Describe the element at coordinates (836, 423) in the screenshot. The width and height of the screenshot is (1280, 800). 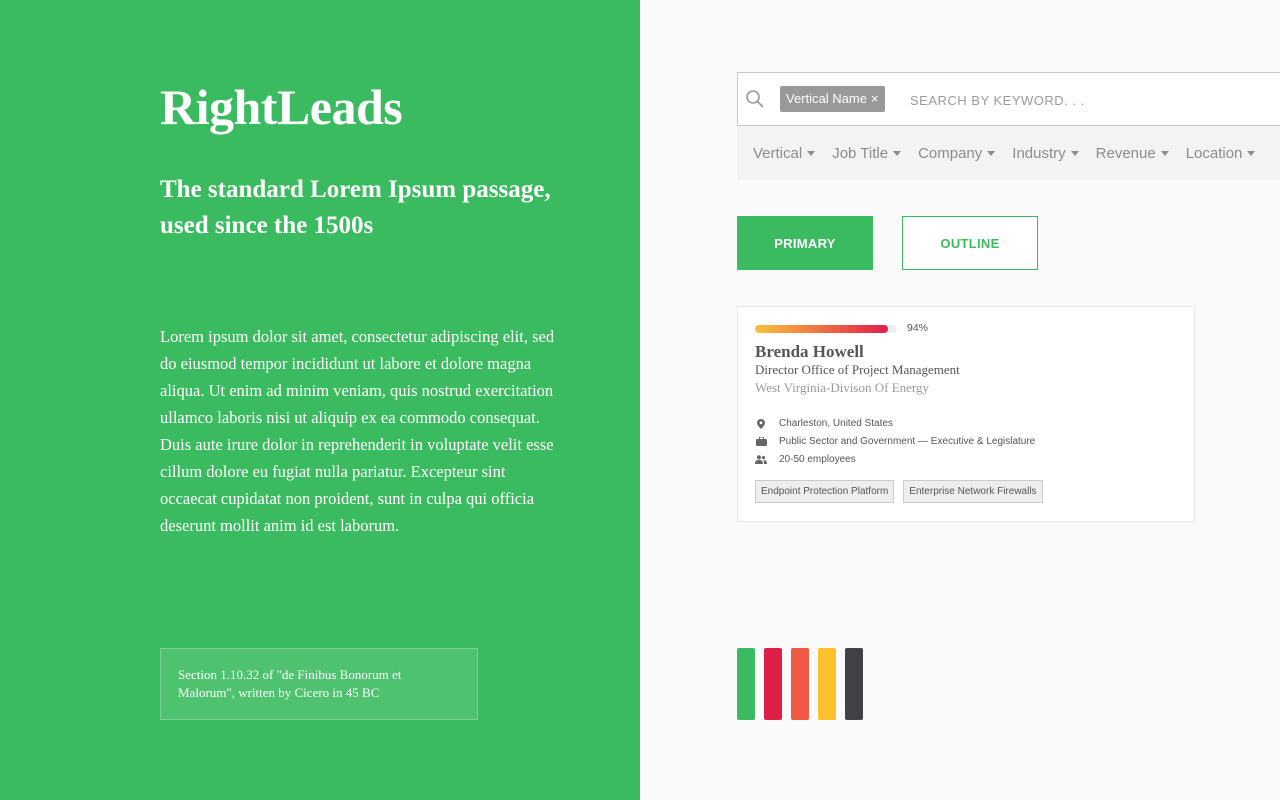
I see `lead-location: Charleston, United States` at that location.